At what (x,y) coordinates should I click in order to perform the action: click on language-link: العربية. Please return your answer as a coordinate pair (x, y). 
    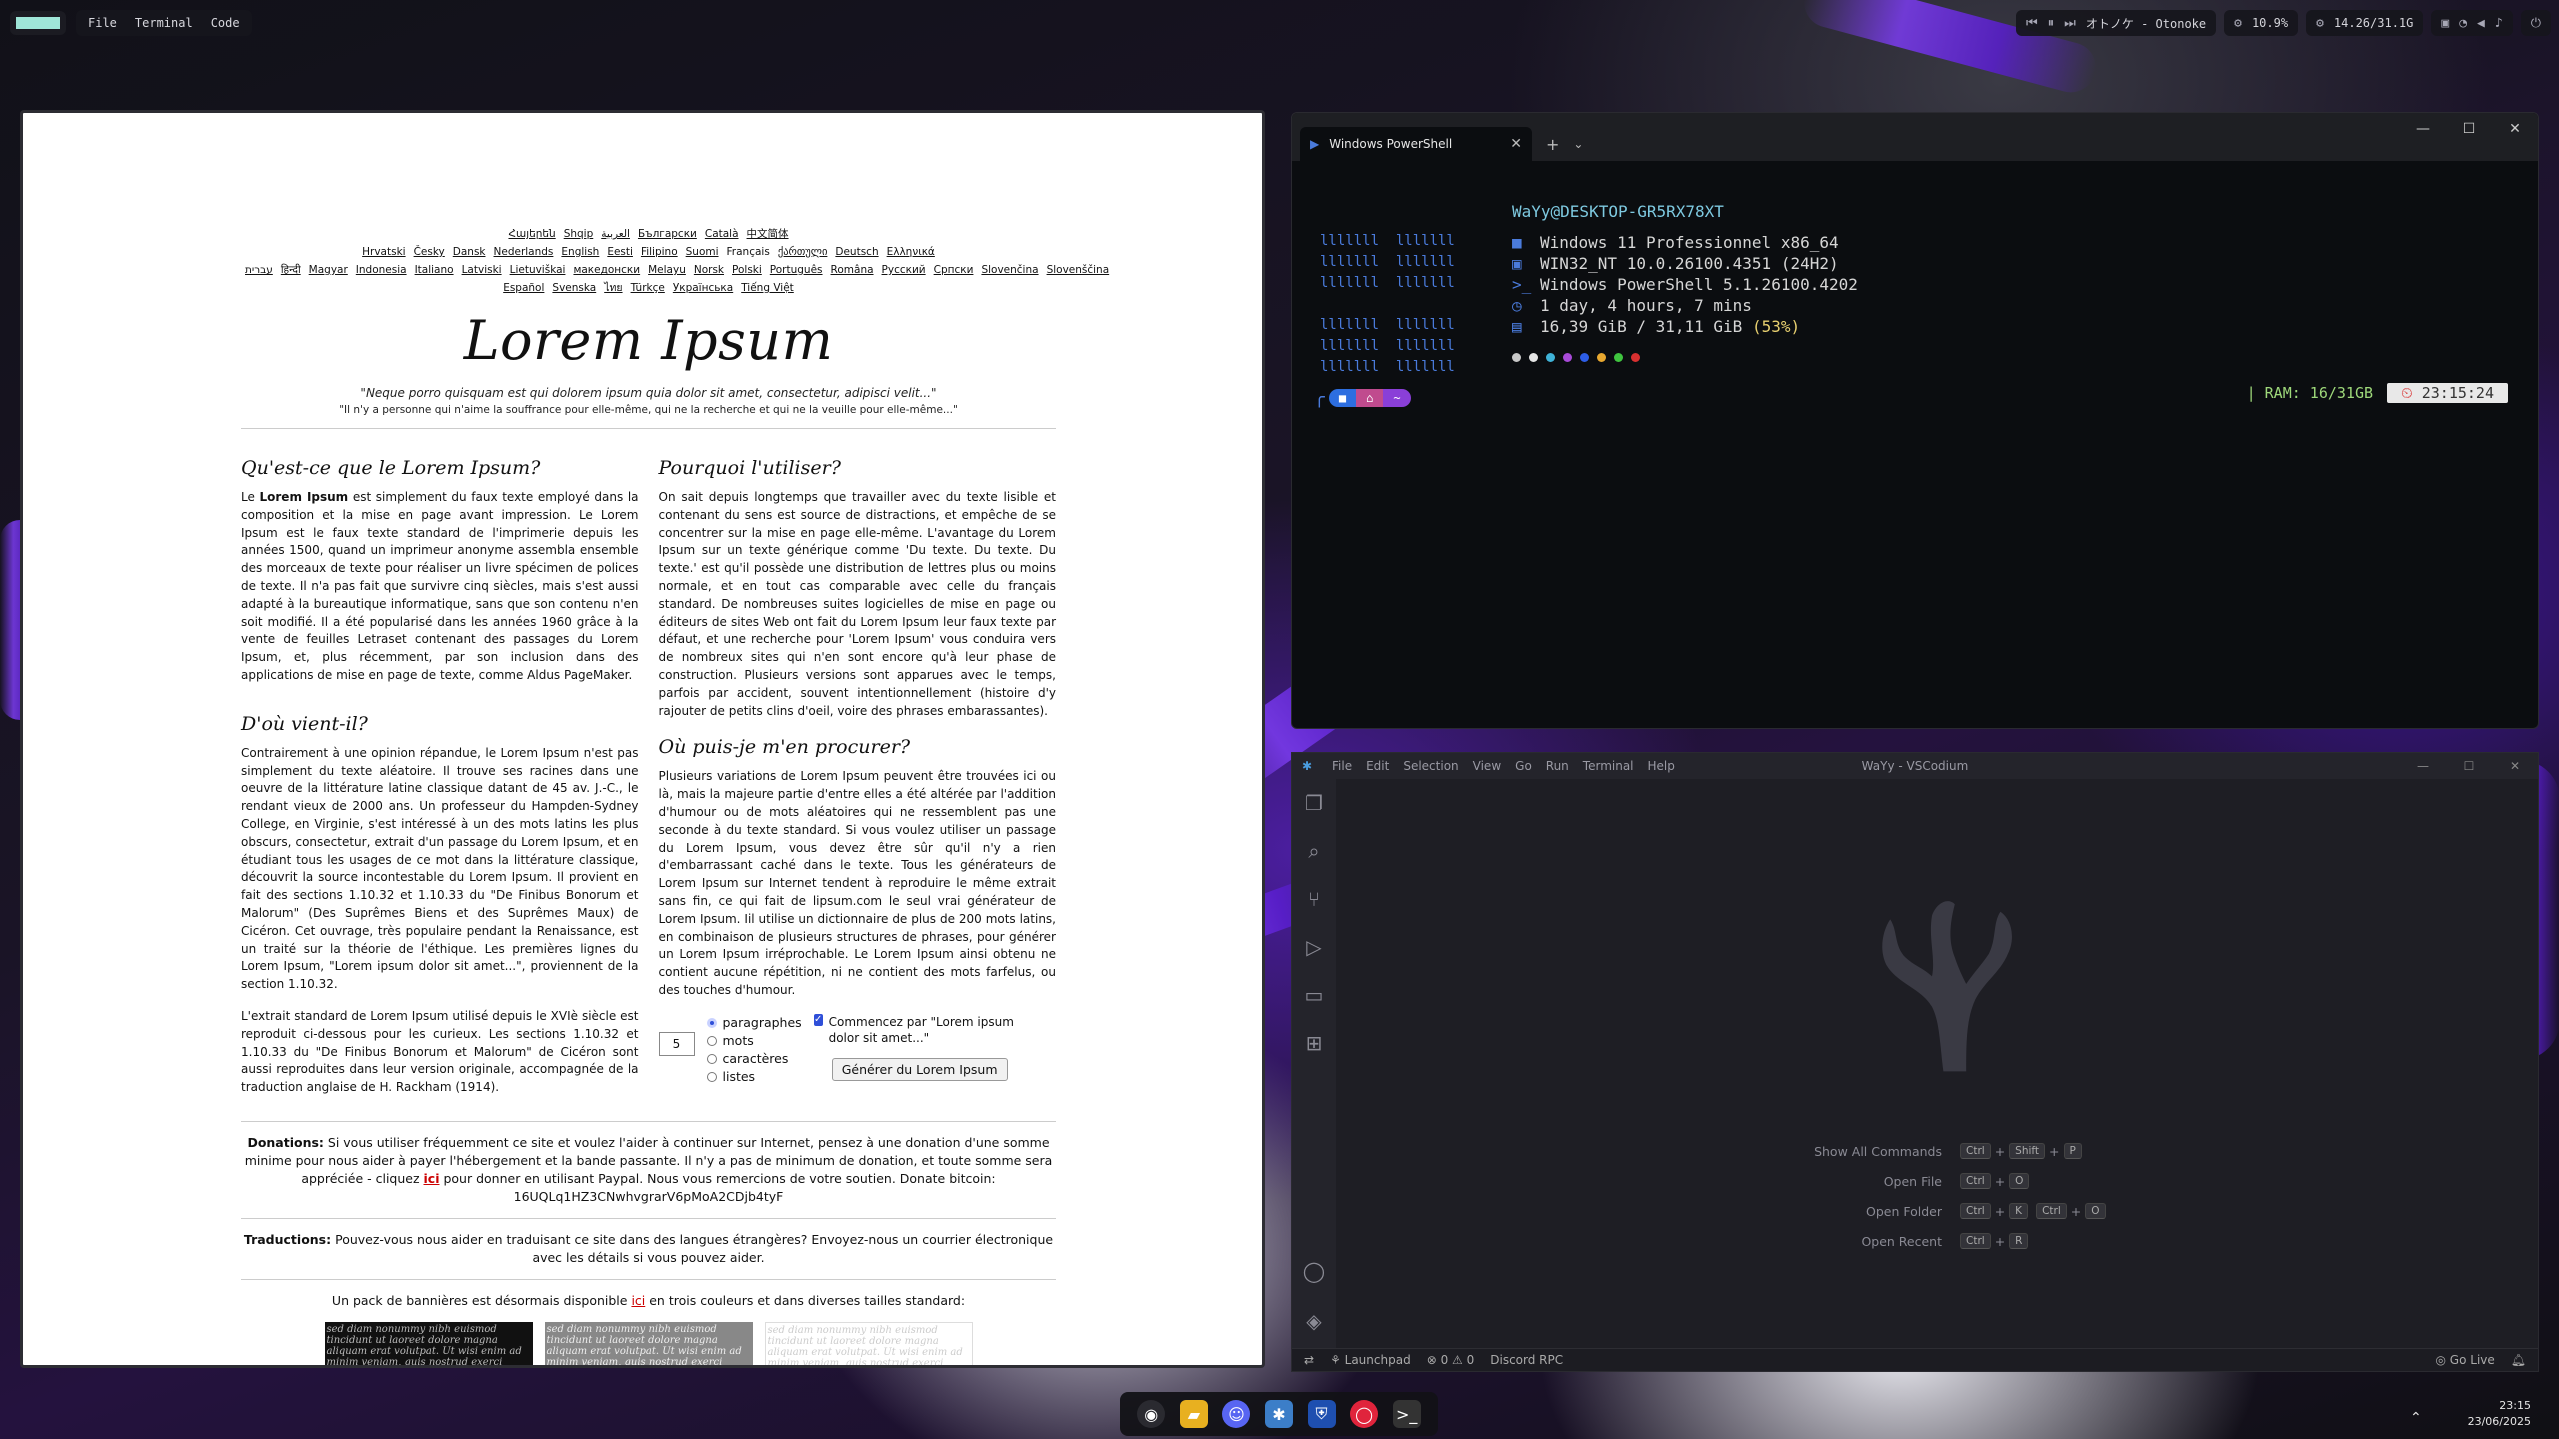
    Looking at the image, I should click on (615, 234).